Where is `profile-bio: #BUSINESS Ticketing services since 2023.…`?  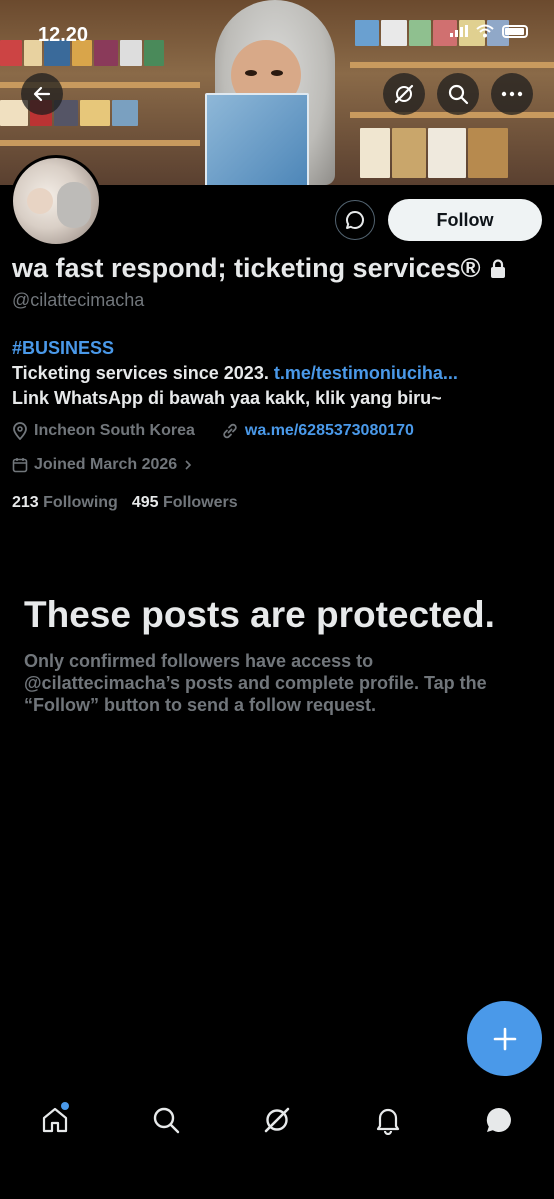
profile-bio: #BUSINESS Ticketing services since 2023.… is located at coordinates (235, 373).